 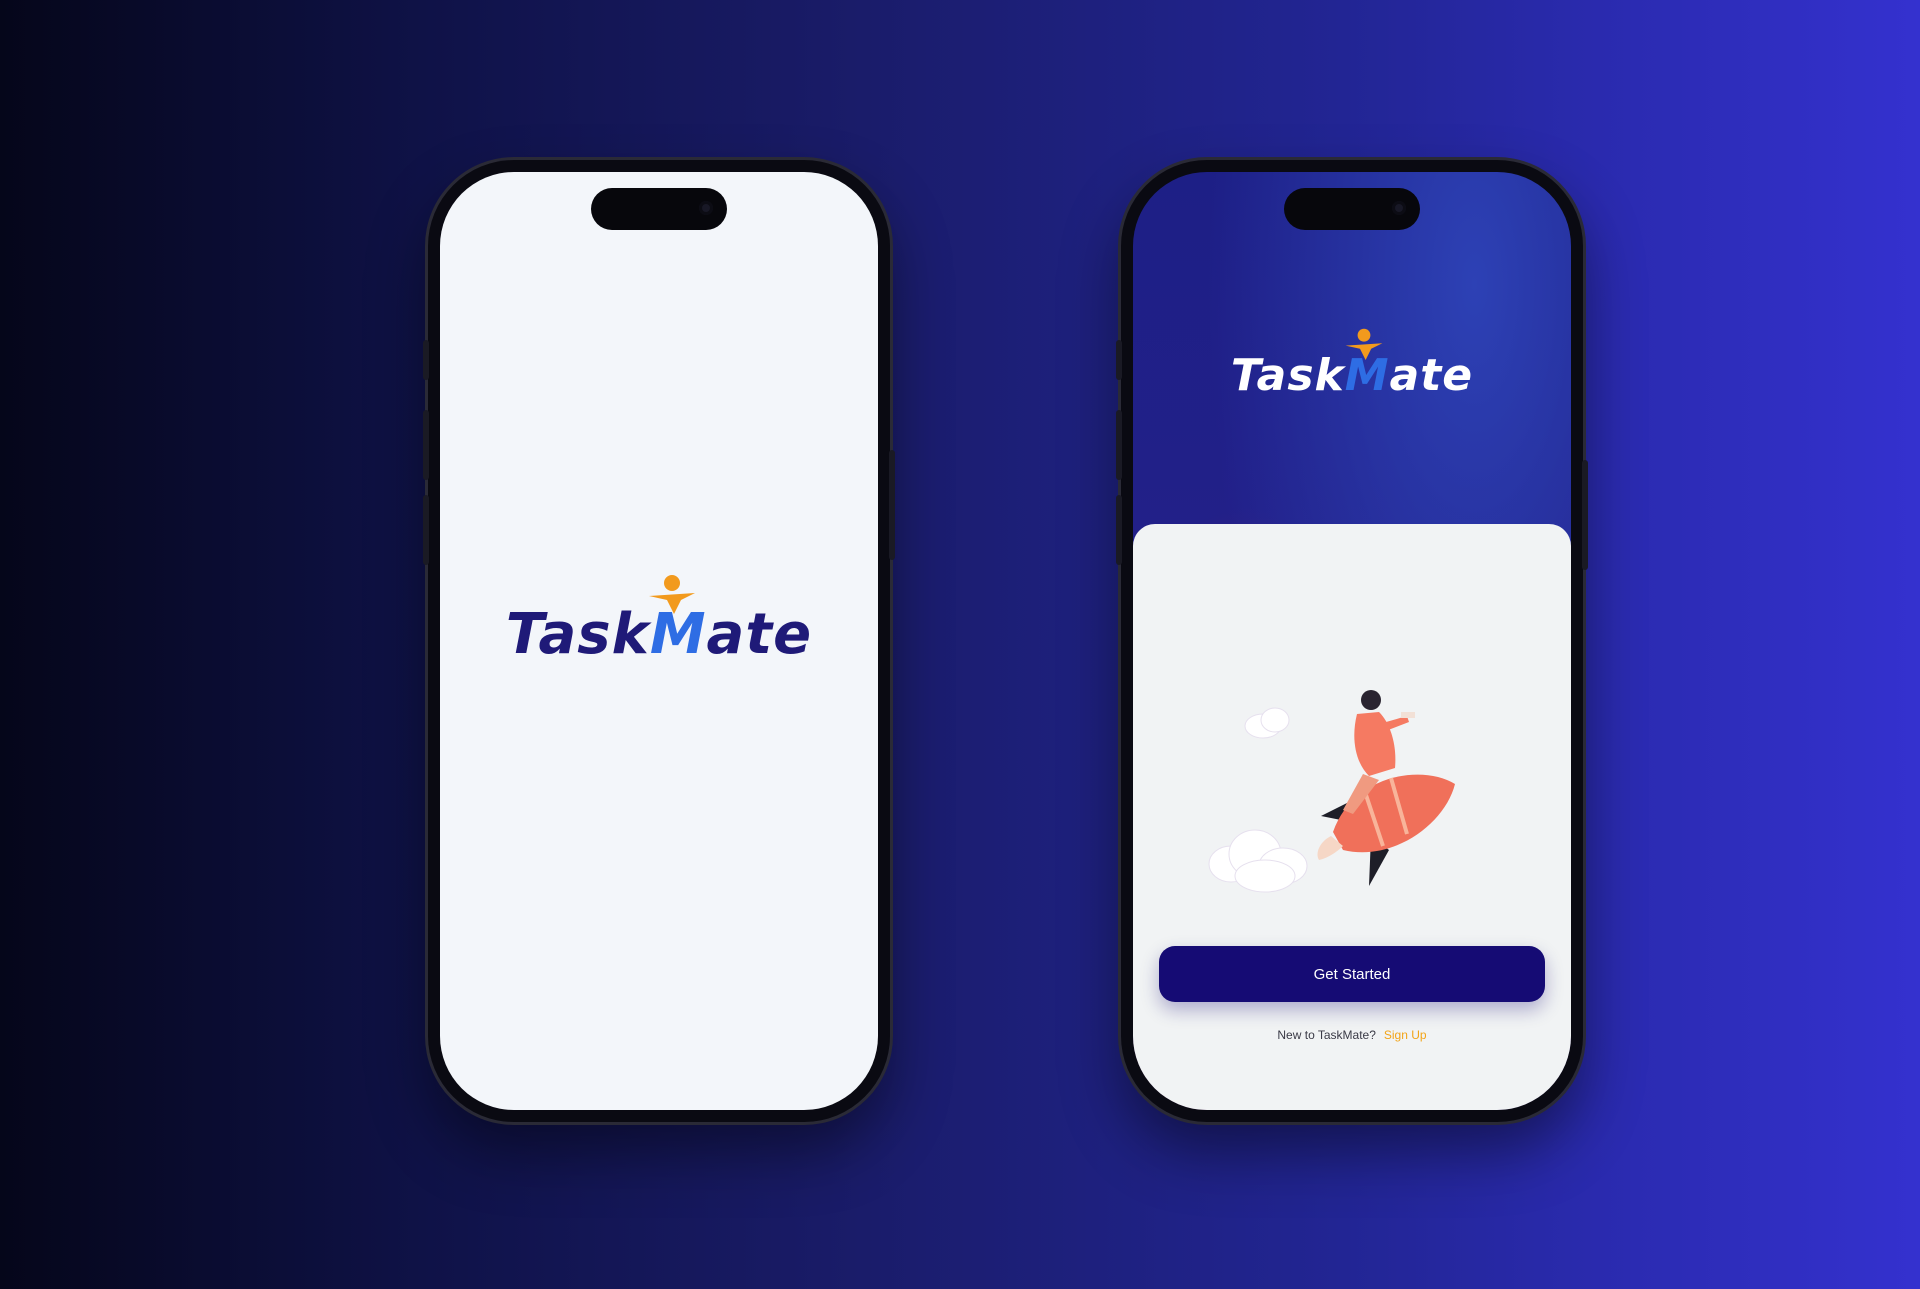 What do you see at coordinates (1326, 1035) in the screenshot?
I see `signup-prompt-text: New to TaskMate?` at bounding box center [1326, 1035].